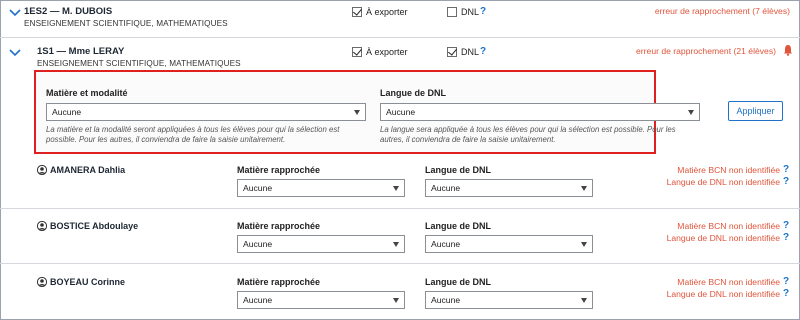  What do you see at coordinates (722, 11) in the screenshot?
I see `matching-error-link: erreur de rapprochement (7 élèves)` at bounding box center [722, 11].